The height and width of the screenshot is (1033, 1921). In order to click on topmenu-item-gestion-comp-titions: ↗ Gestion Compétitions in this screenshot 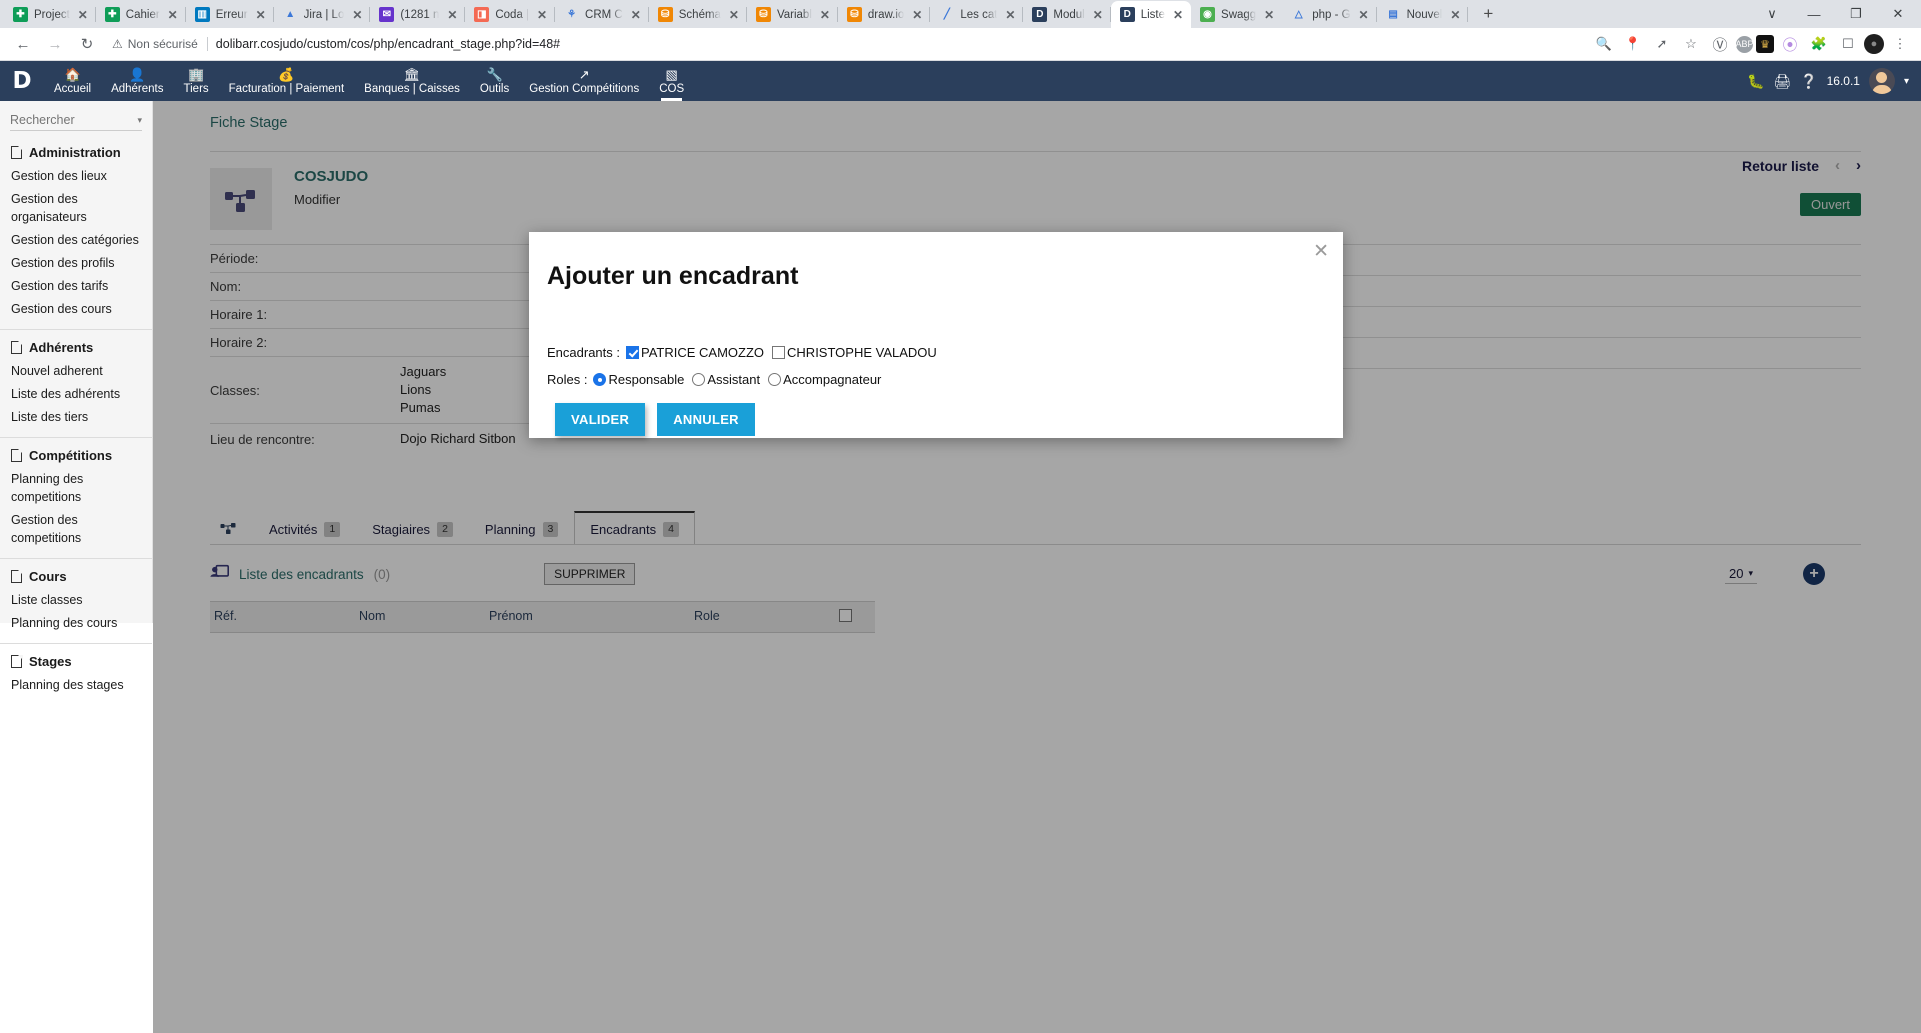, I will do `click(584, 81)`.